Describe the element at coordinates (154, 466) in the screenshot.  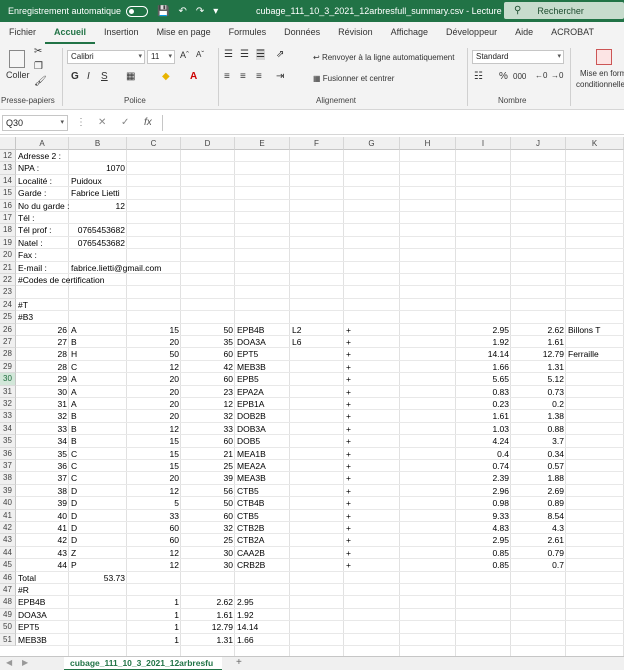
I see `cell-C37: 15` at that location.